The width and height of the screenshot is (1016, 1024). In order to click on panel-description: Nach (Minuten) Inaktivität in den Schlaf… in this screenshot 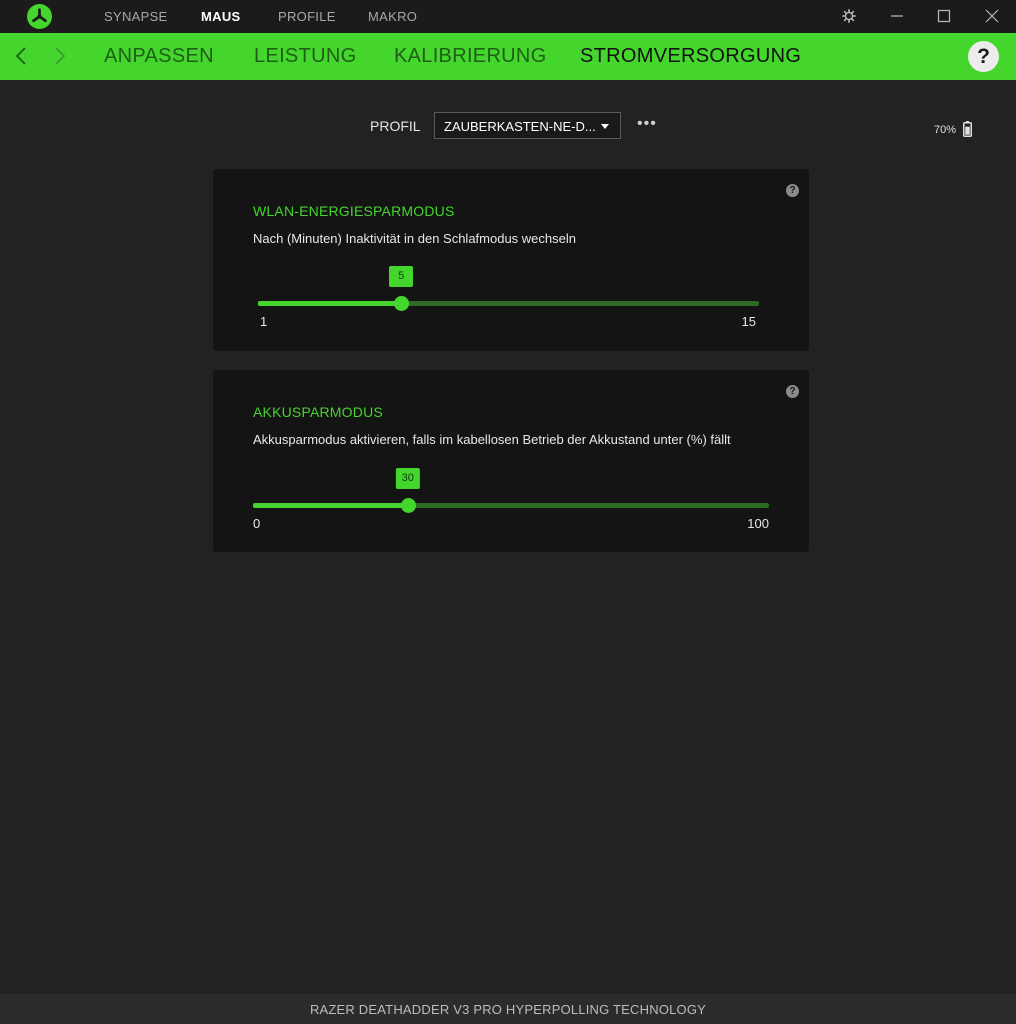, I will do `click(414, 238)`.